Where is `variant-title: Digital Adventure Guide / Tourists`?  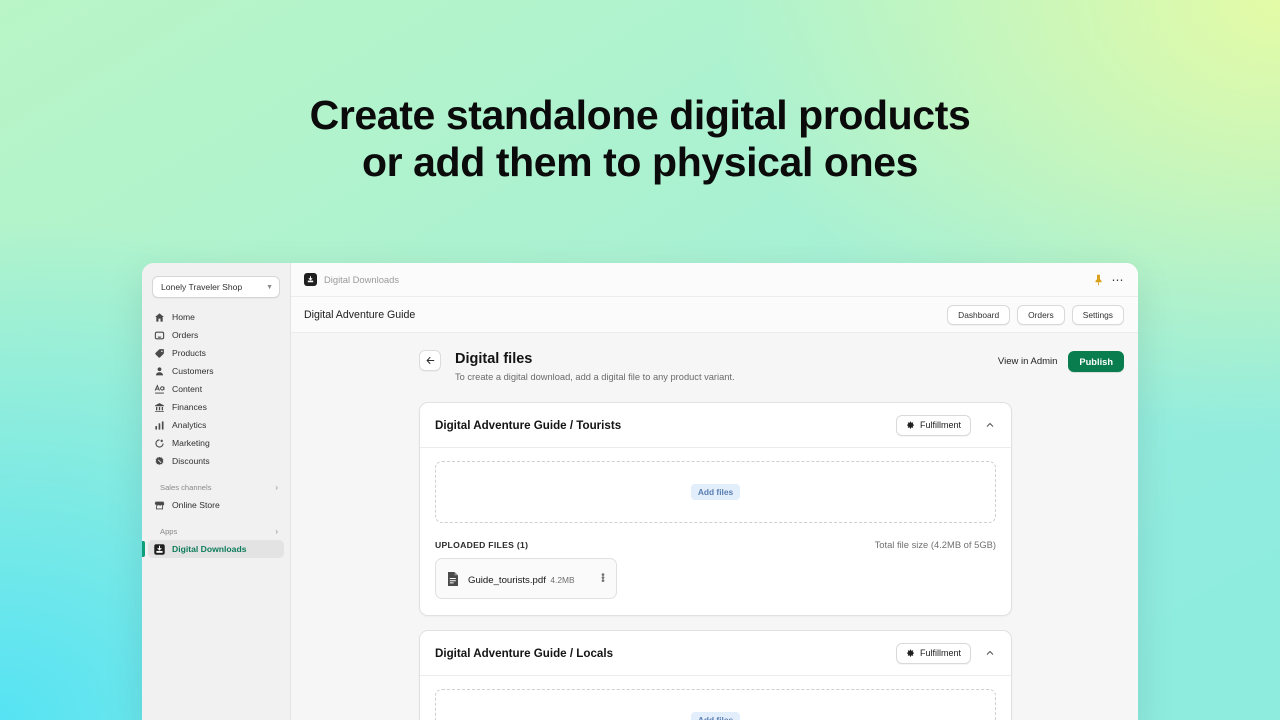
variant-title: Digital Adventure Guide / Tourists is located at coordinates (528, 425).